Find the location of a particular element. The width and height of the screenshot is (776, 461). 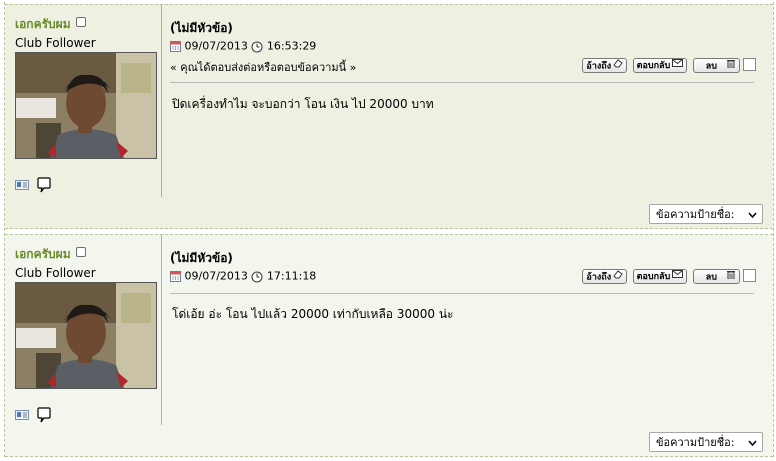

post-dateline: 09/07/2013 17:11:18 is located at coordinates (243, 276).